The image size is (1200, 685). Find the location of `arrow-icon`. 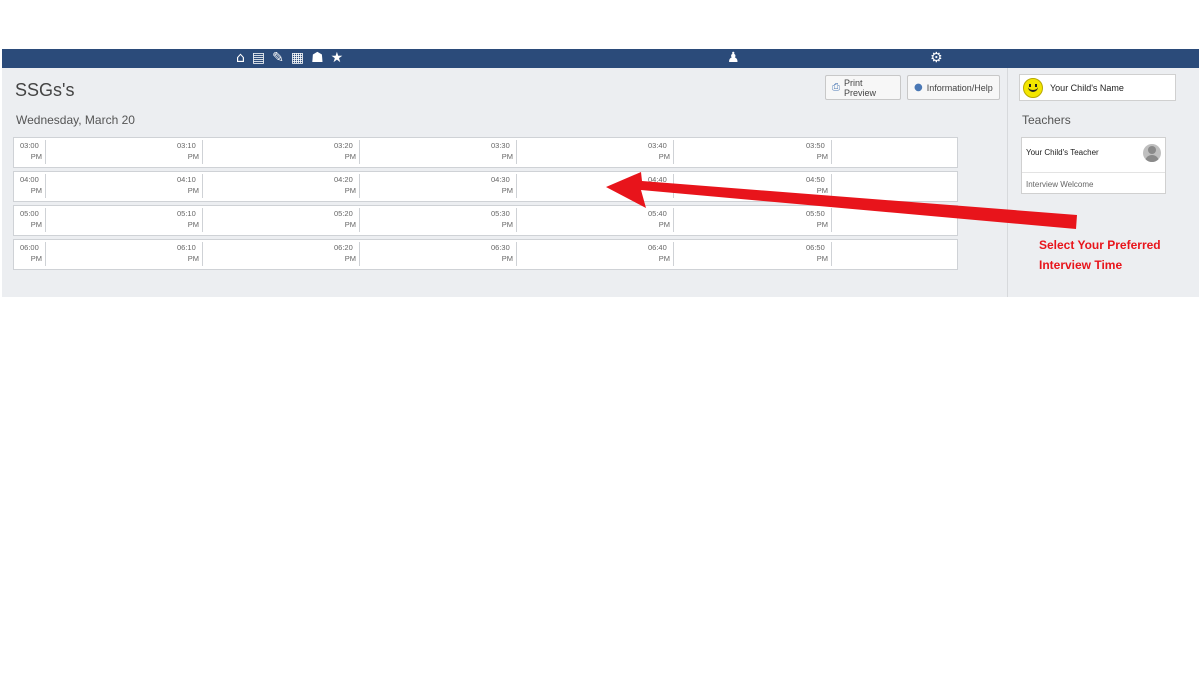

arrow-icon is located at coordinates (841, 200).